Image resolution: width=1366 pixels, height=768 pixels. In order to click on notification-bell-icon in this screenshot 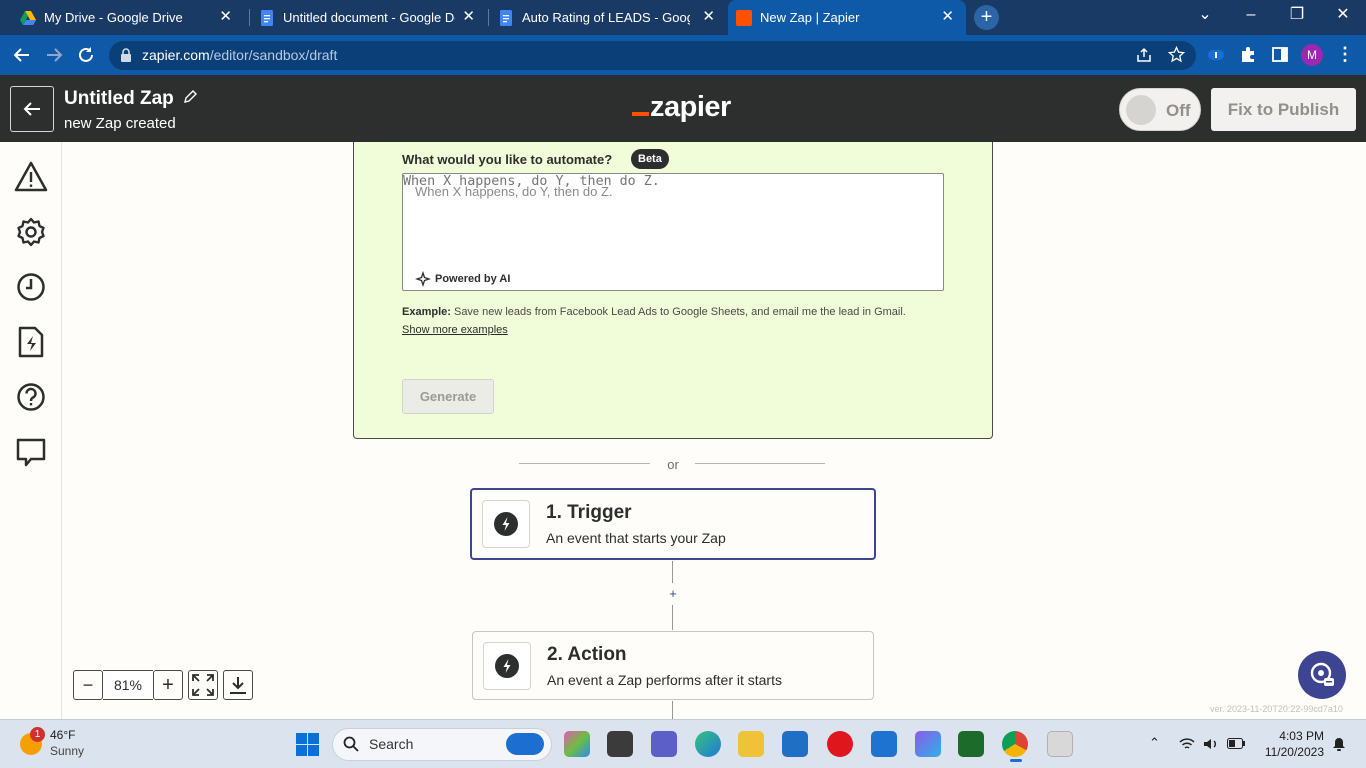, I will do `click(1339, 744)`.